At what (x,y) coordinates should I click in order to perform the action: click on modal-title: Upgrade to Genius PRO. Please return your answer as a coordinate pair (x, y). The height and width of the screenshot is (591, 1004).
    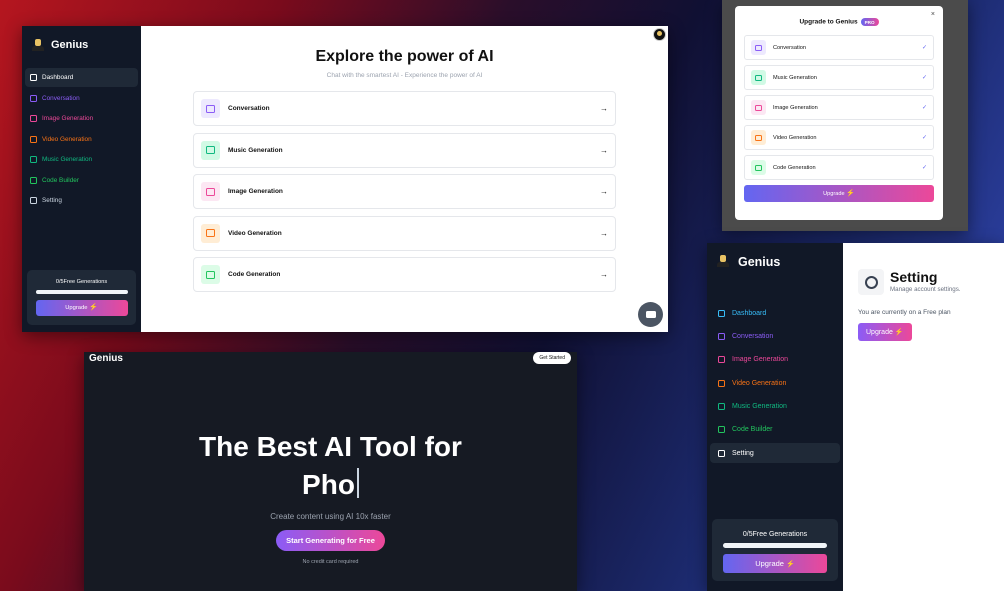
    Looking at the image, I should click on (839, 22).